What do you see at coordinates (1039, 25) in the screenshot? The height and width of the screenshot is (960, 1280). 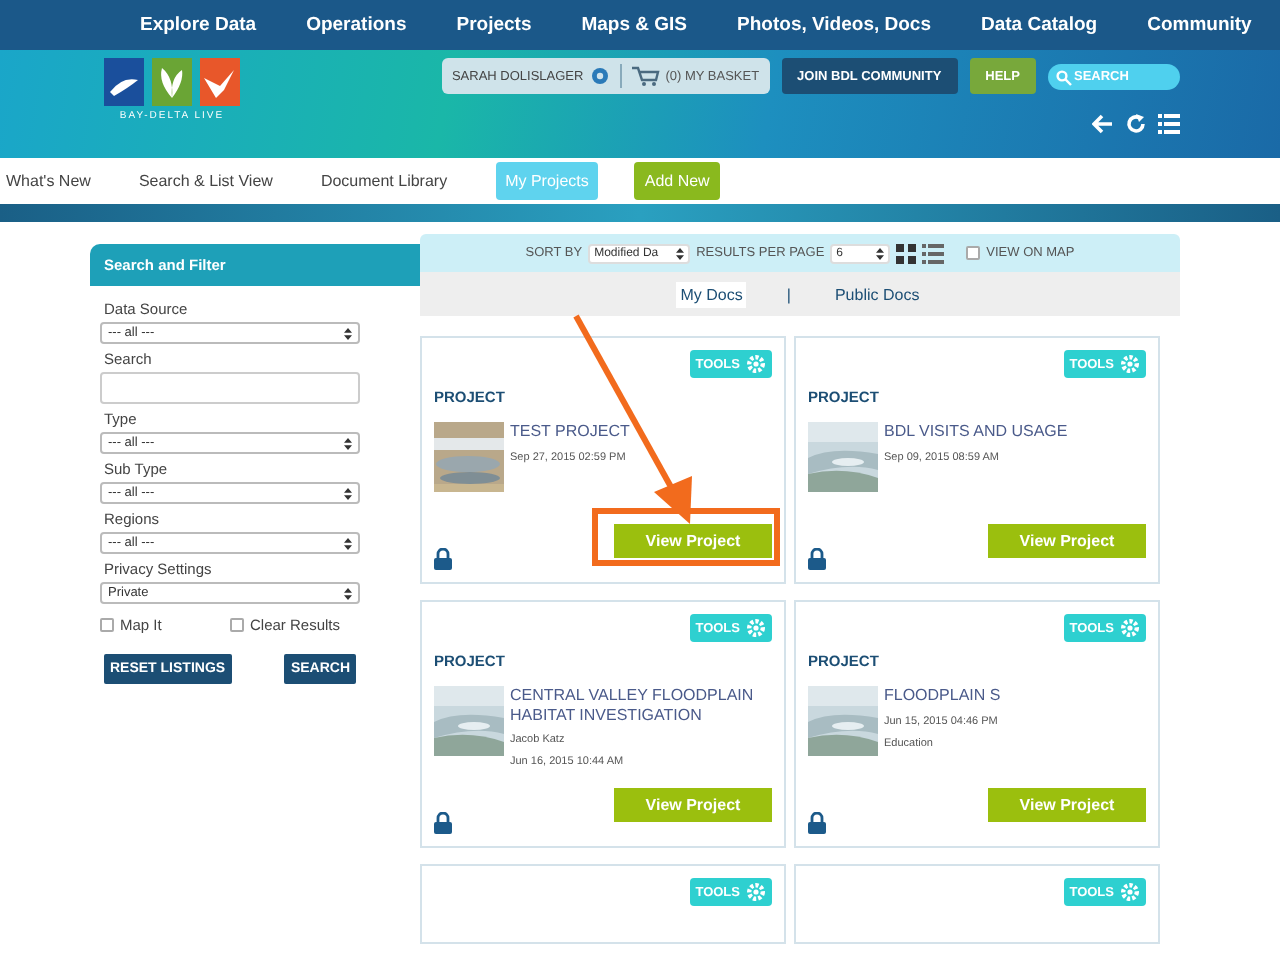 I see `nav-link: Data Catalog` at bounding box center [1039, 25].